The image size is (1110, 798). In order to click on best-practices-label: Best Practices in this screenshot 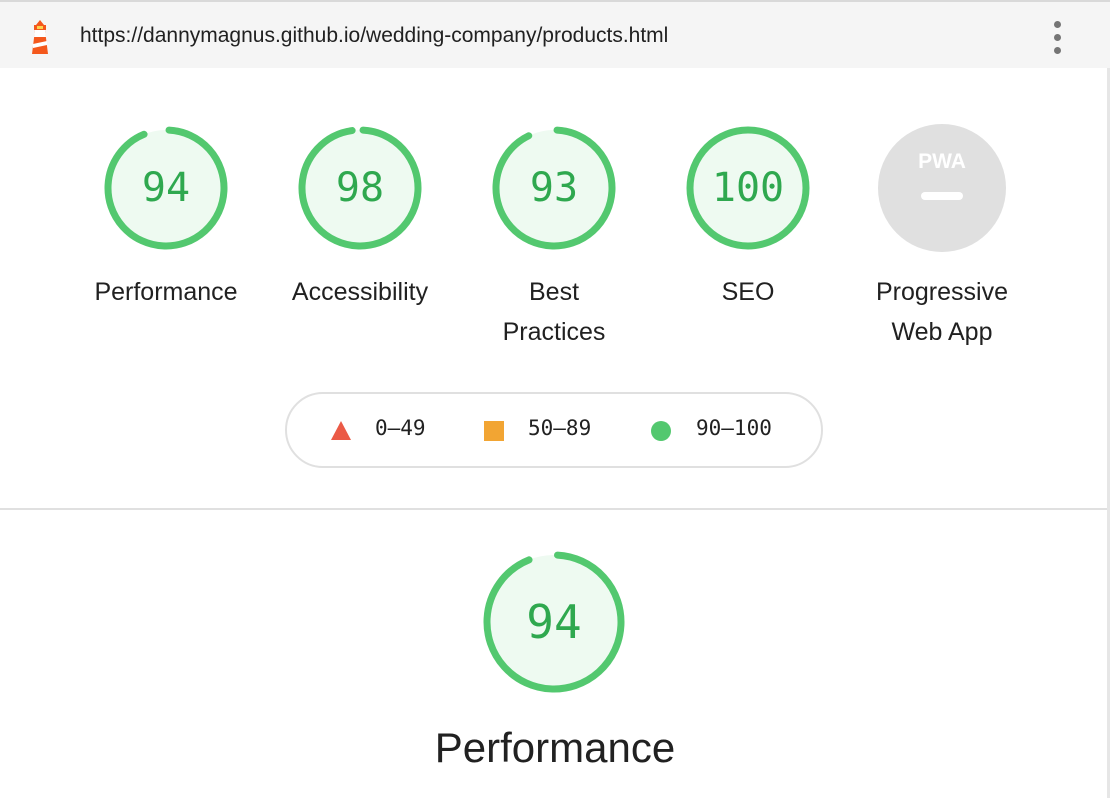, I will do `click(554, 312)`.